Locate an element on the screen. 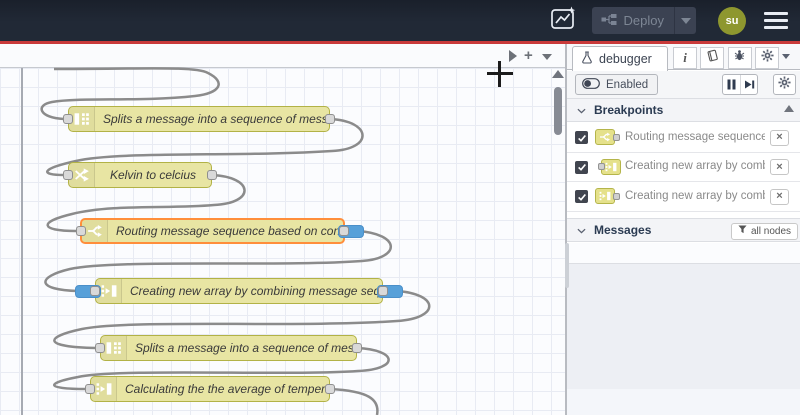 This screenshot has height=415, width=800. messages-empty-row is located at coordinates (683, 253).